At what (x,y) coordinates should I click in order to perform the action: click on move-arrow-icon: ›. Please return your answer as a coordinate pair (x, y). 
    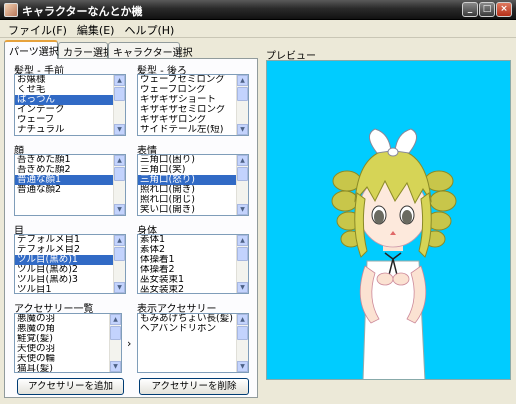
    Looking at the image, I should click on (129, 343).